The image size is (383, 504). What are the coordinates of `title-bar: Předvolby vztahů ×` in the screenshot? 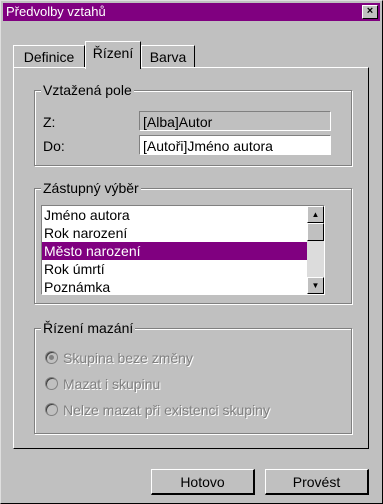 It's located at (191, 12).